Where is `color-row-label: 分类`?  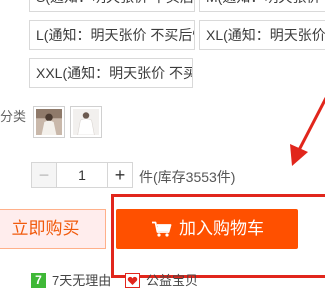 color-row-label: 分类 is located at coordinates (13, 116).